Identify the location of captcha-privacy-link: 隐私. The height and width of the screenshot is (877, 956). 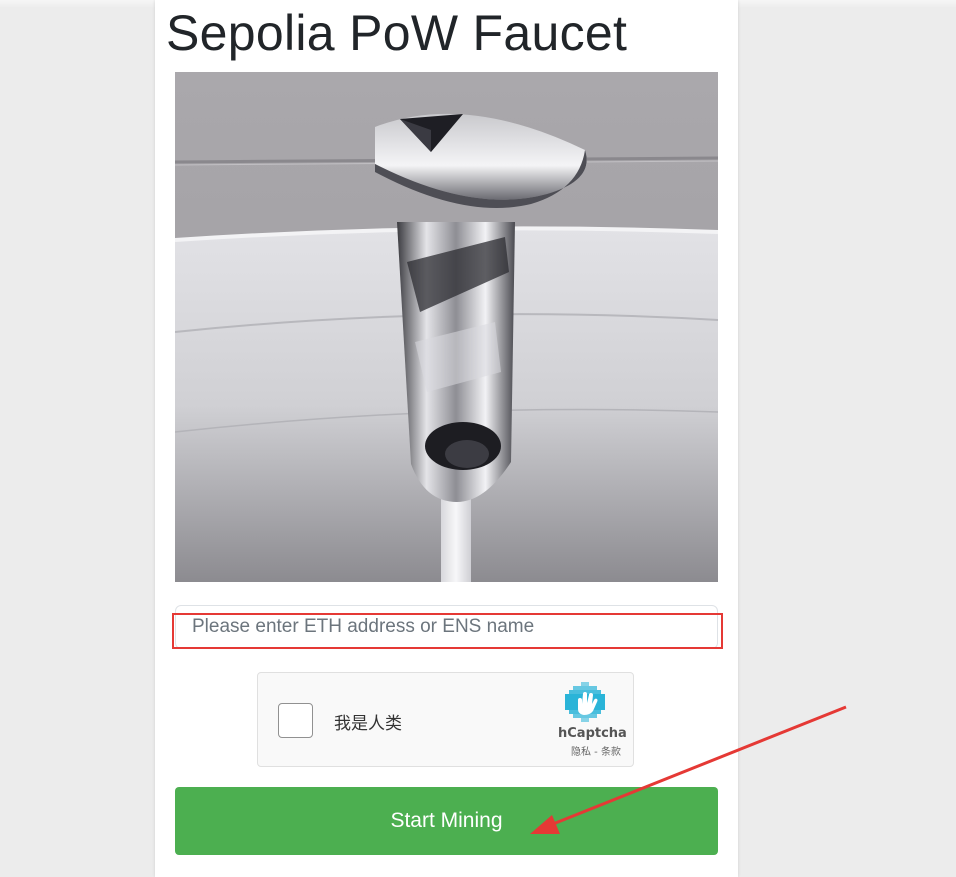
(581, 752).